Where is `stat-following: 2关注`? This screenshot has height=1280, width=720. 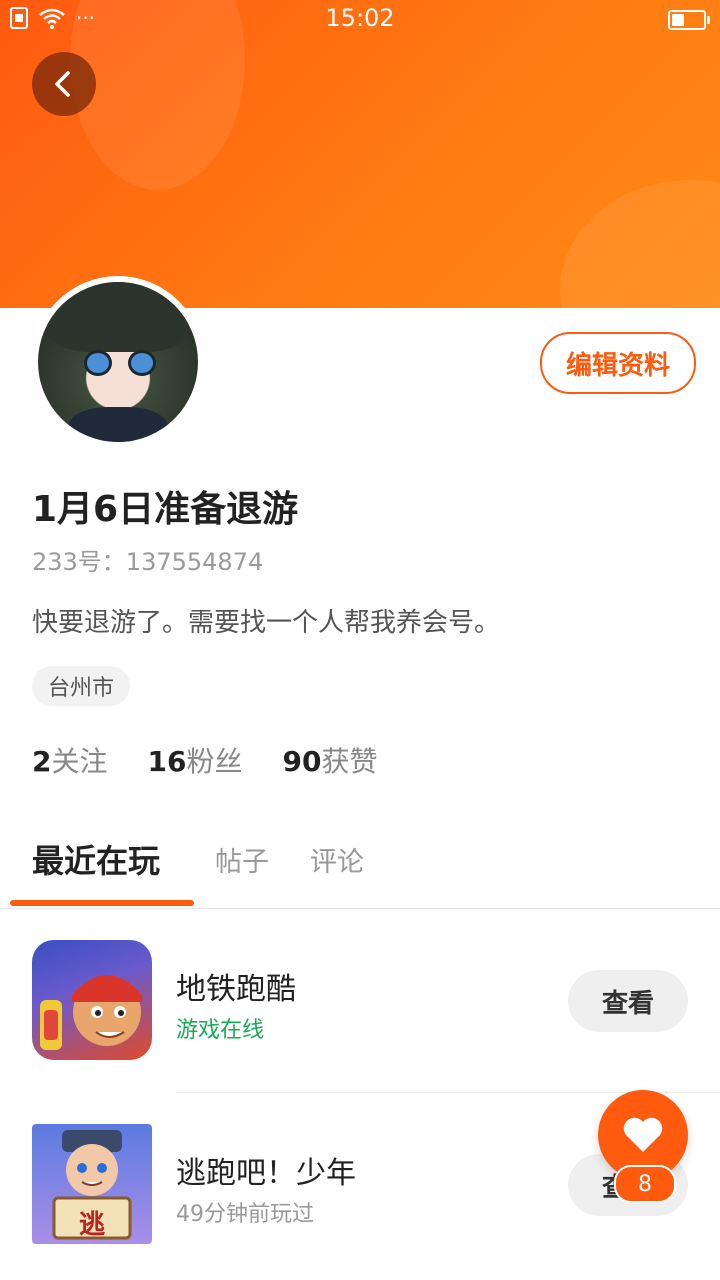
stat-following: 2关注 is located at coordinates (70, 760).